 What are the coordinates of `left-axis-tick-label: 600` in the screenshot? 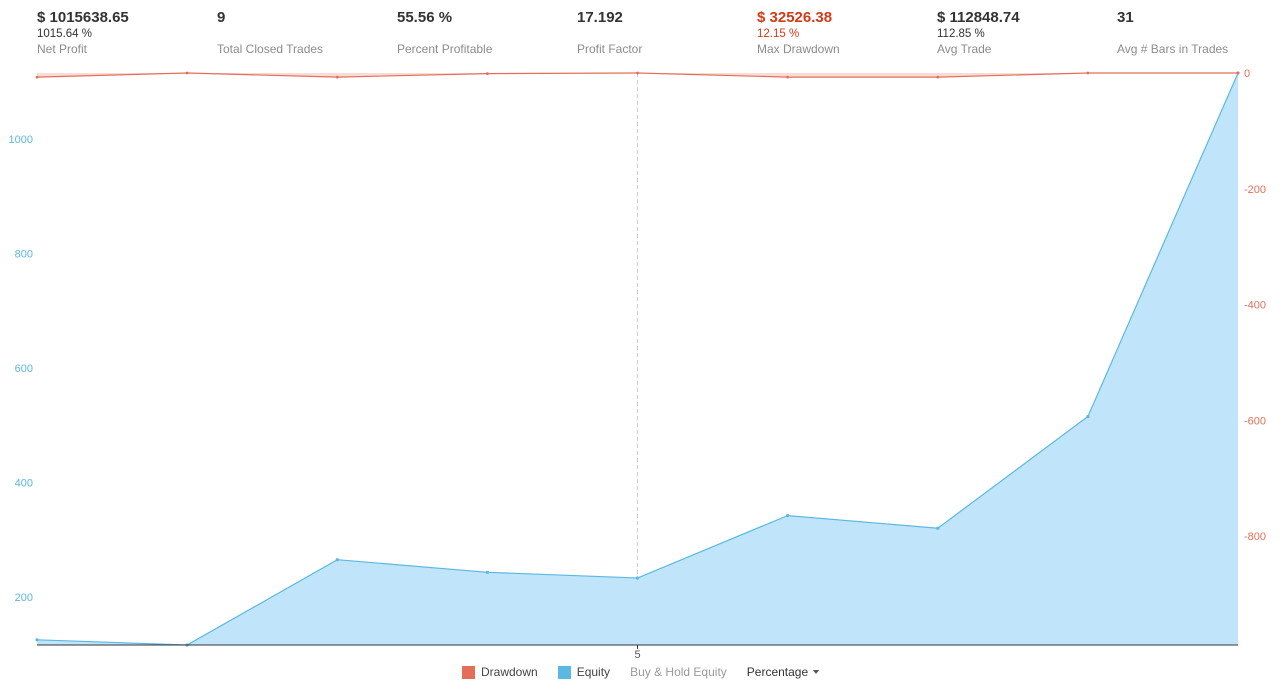 It's located at (24, 369).